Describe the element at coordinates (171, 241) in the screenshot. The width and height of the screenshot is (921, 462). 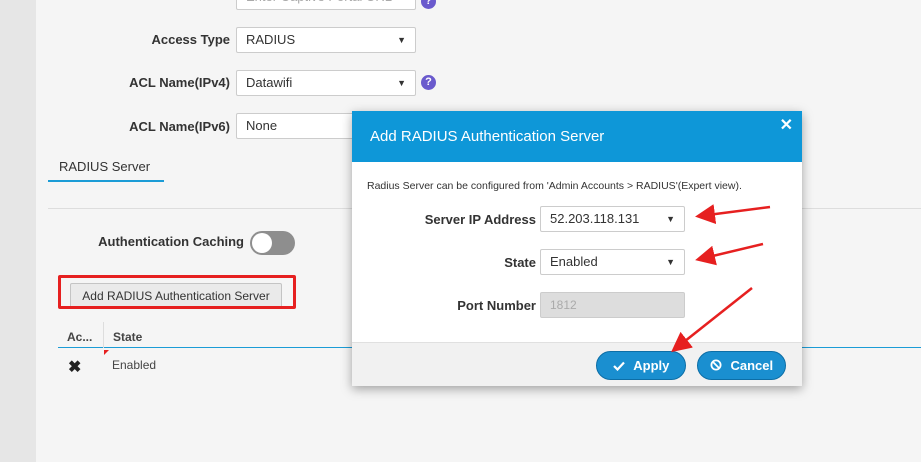
I see `auth-caching-label: Authentication Caching` at that location.